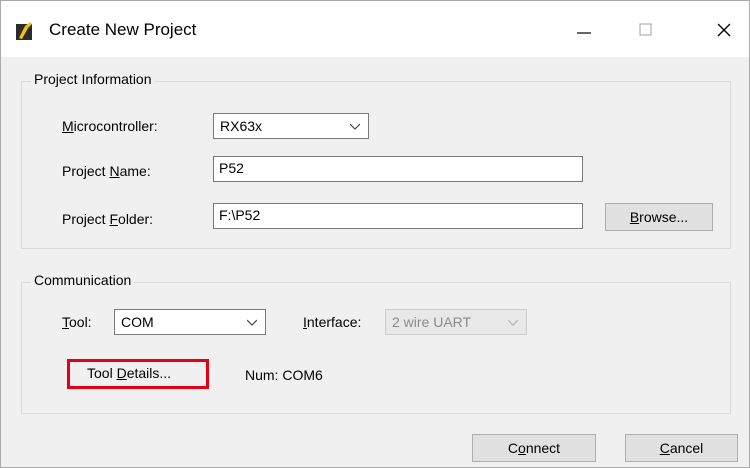 The height and width of the screenshot is (468, 750). I want to click on project-information-label: Project Information, so click(93, 79).